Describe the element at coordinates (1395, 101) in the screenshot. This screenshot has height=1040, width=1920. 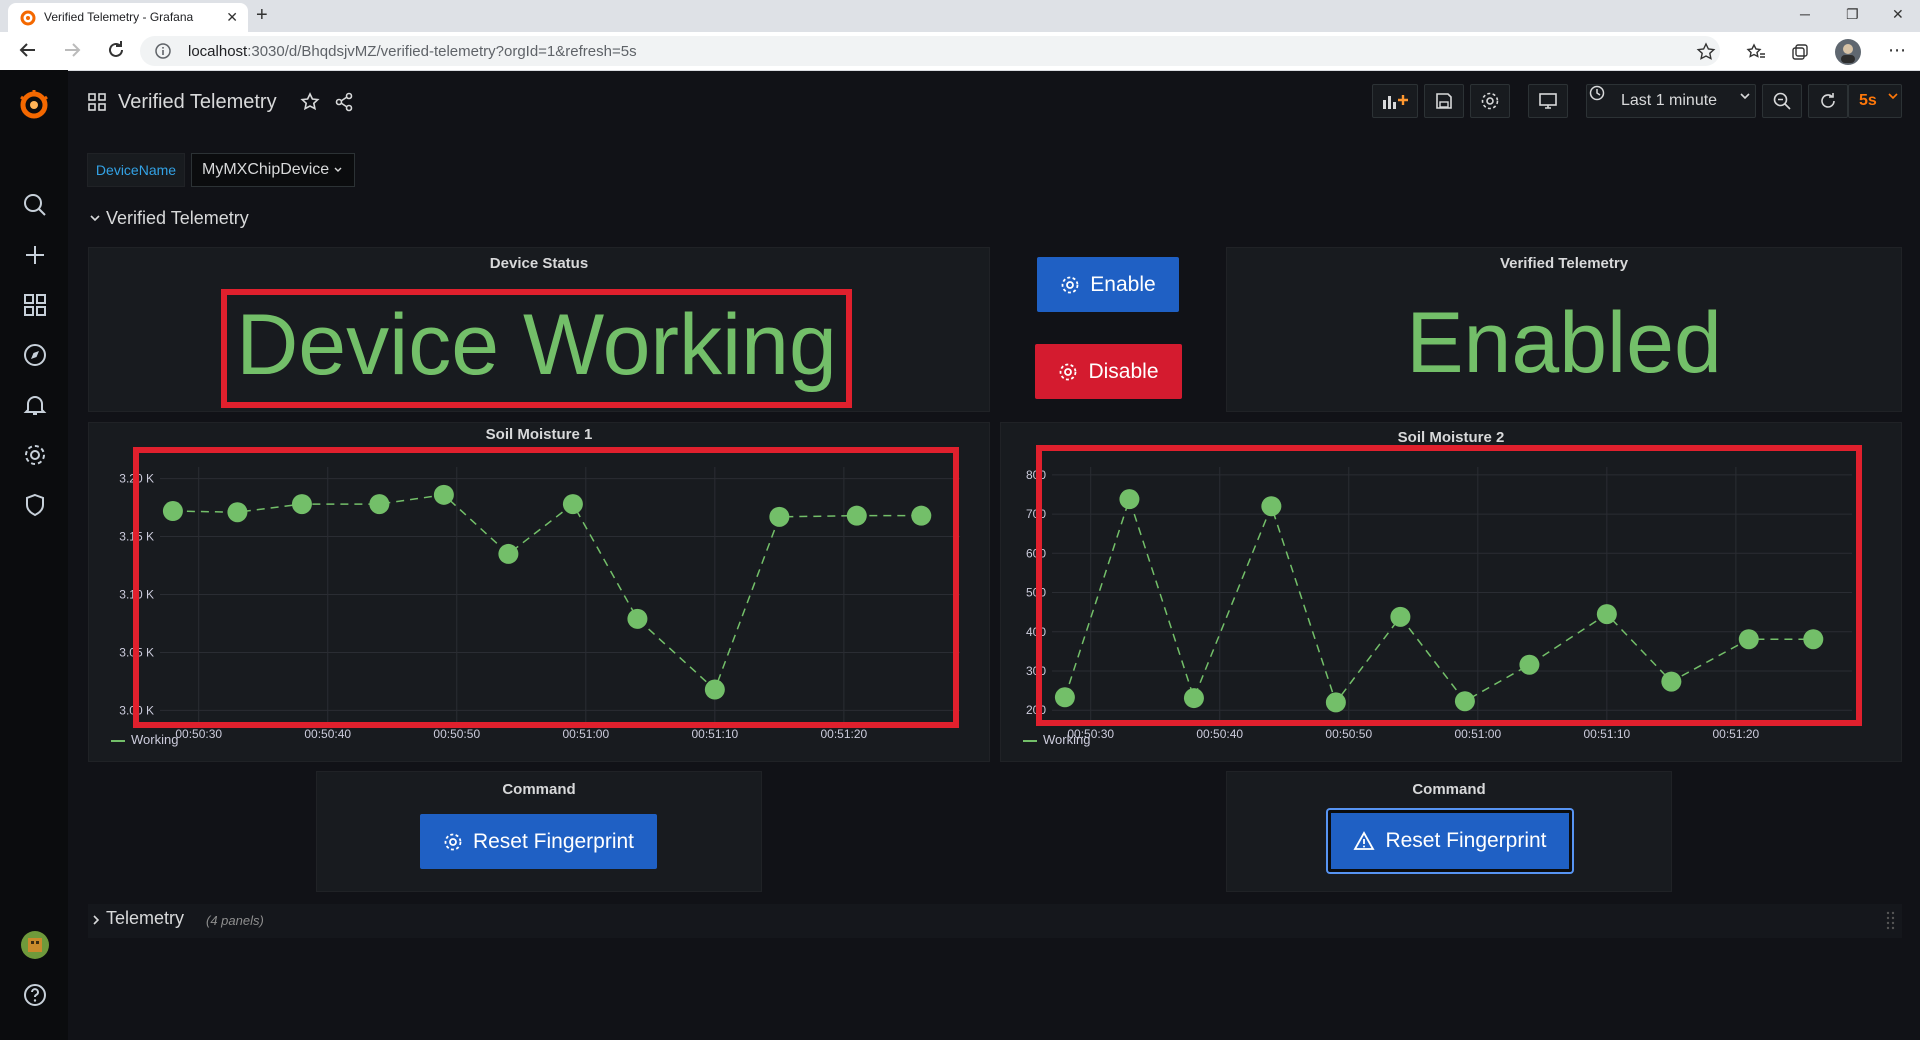
I see `add-panel-button` at that location.